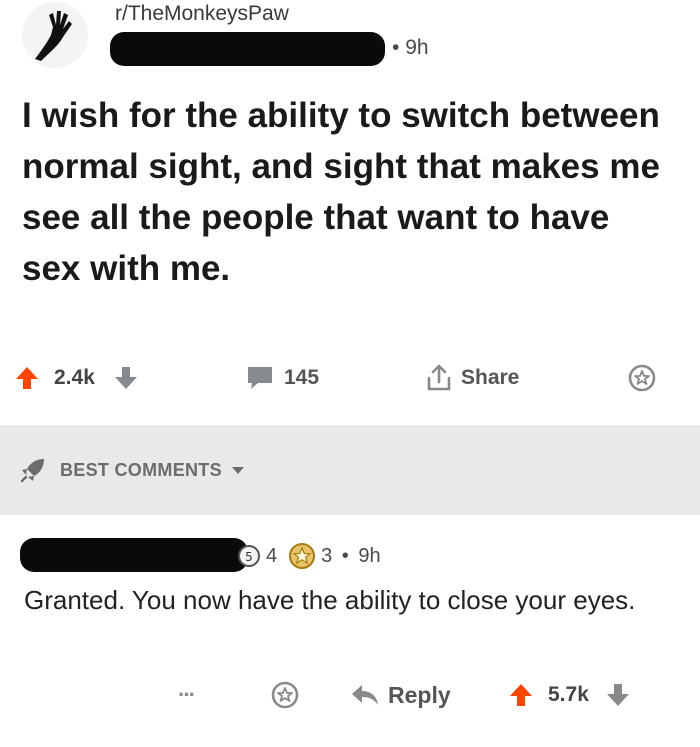 The width and height of the screenshot is (700, 747). Describe the element at coordinates (327, 555) in the screenshot. I see `award-count-2: 3` at that location.